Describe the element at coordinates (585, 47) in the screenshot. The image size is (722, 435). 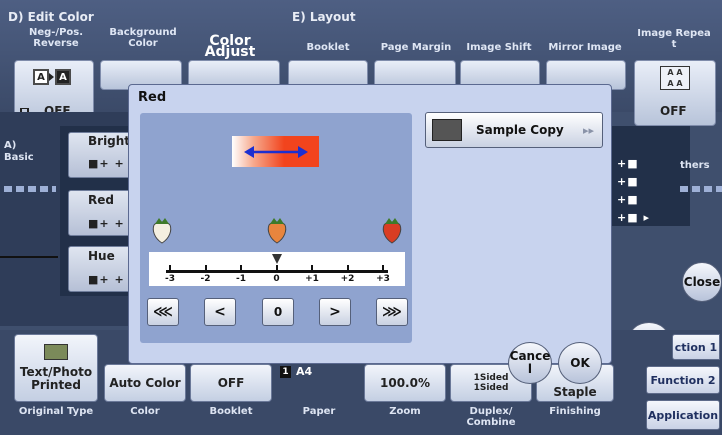
I see `mirror-image-tab: Mirror Image` at that location.